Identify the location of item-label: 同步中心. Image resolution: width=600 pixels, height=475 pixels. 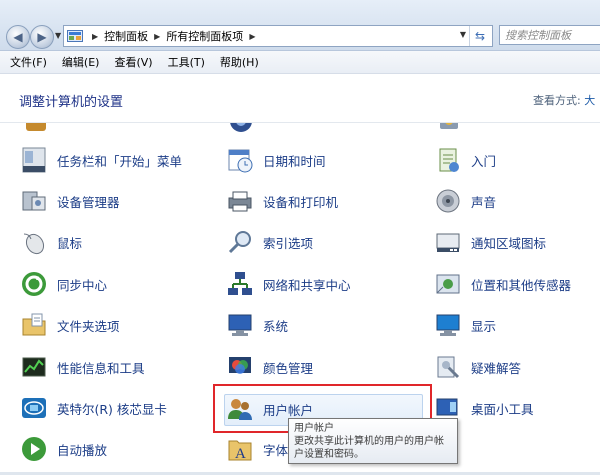
(82, 285).